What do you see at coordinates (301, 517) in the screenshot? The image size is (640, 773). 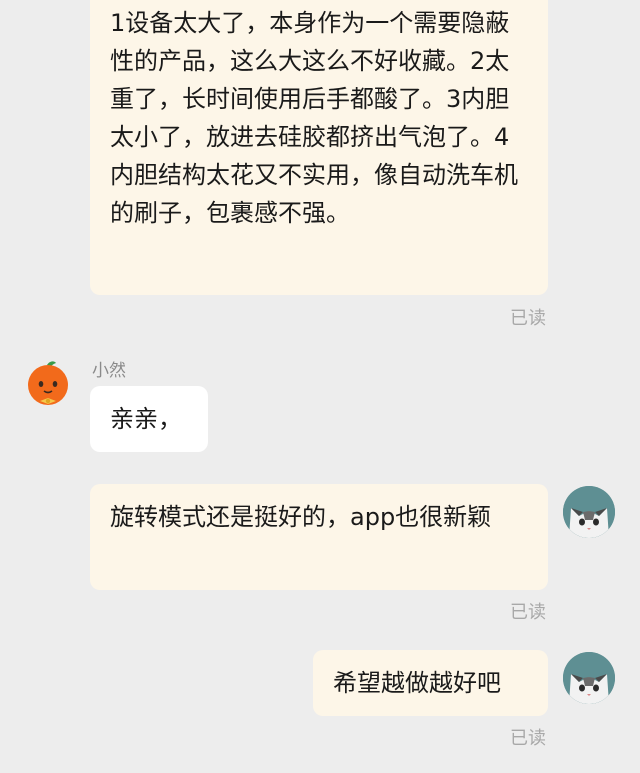 I see `message-text: 旋转模式还是挺好的，app也很新颖` at bounding box center [301, 517].